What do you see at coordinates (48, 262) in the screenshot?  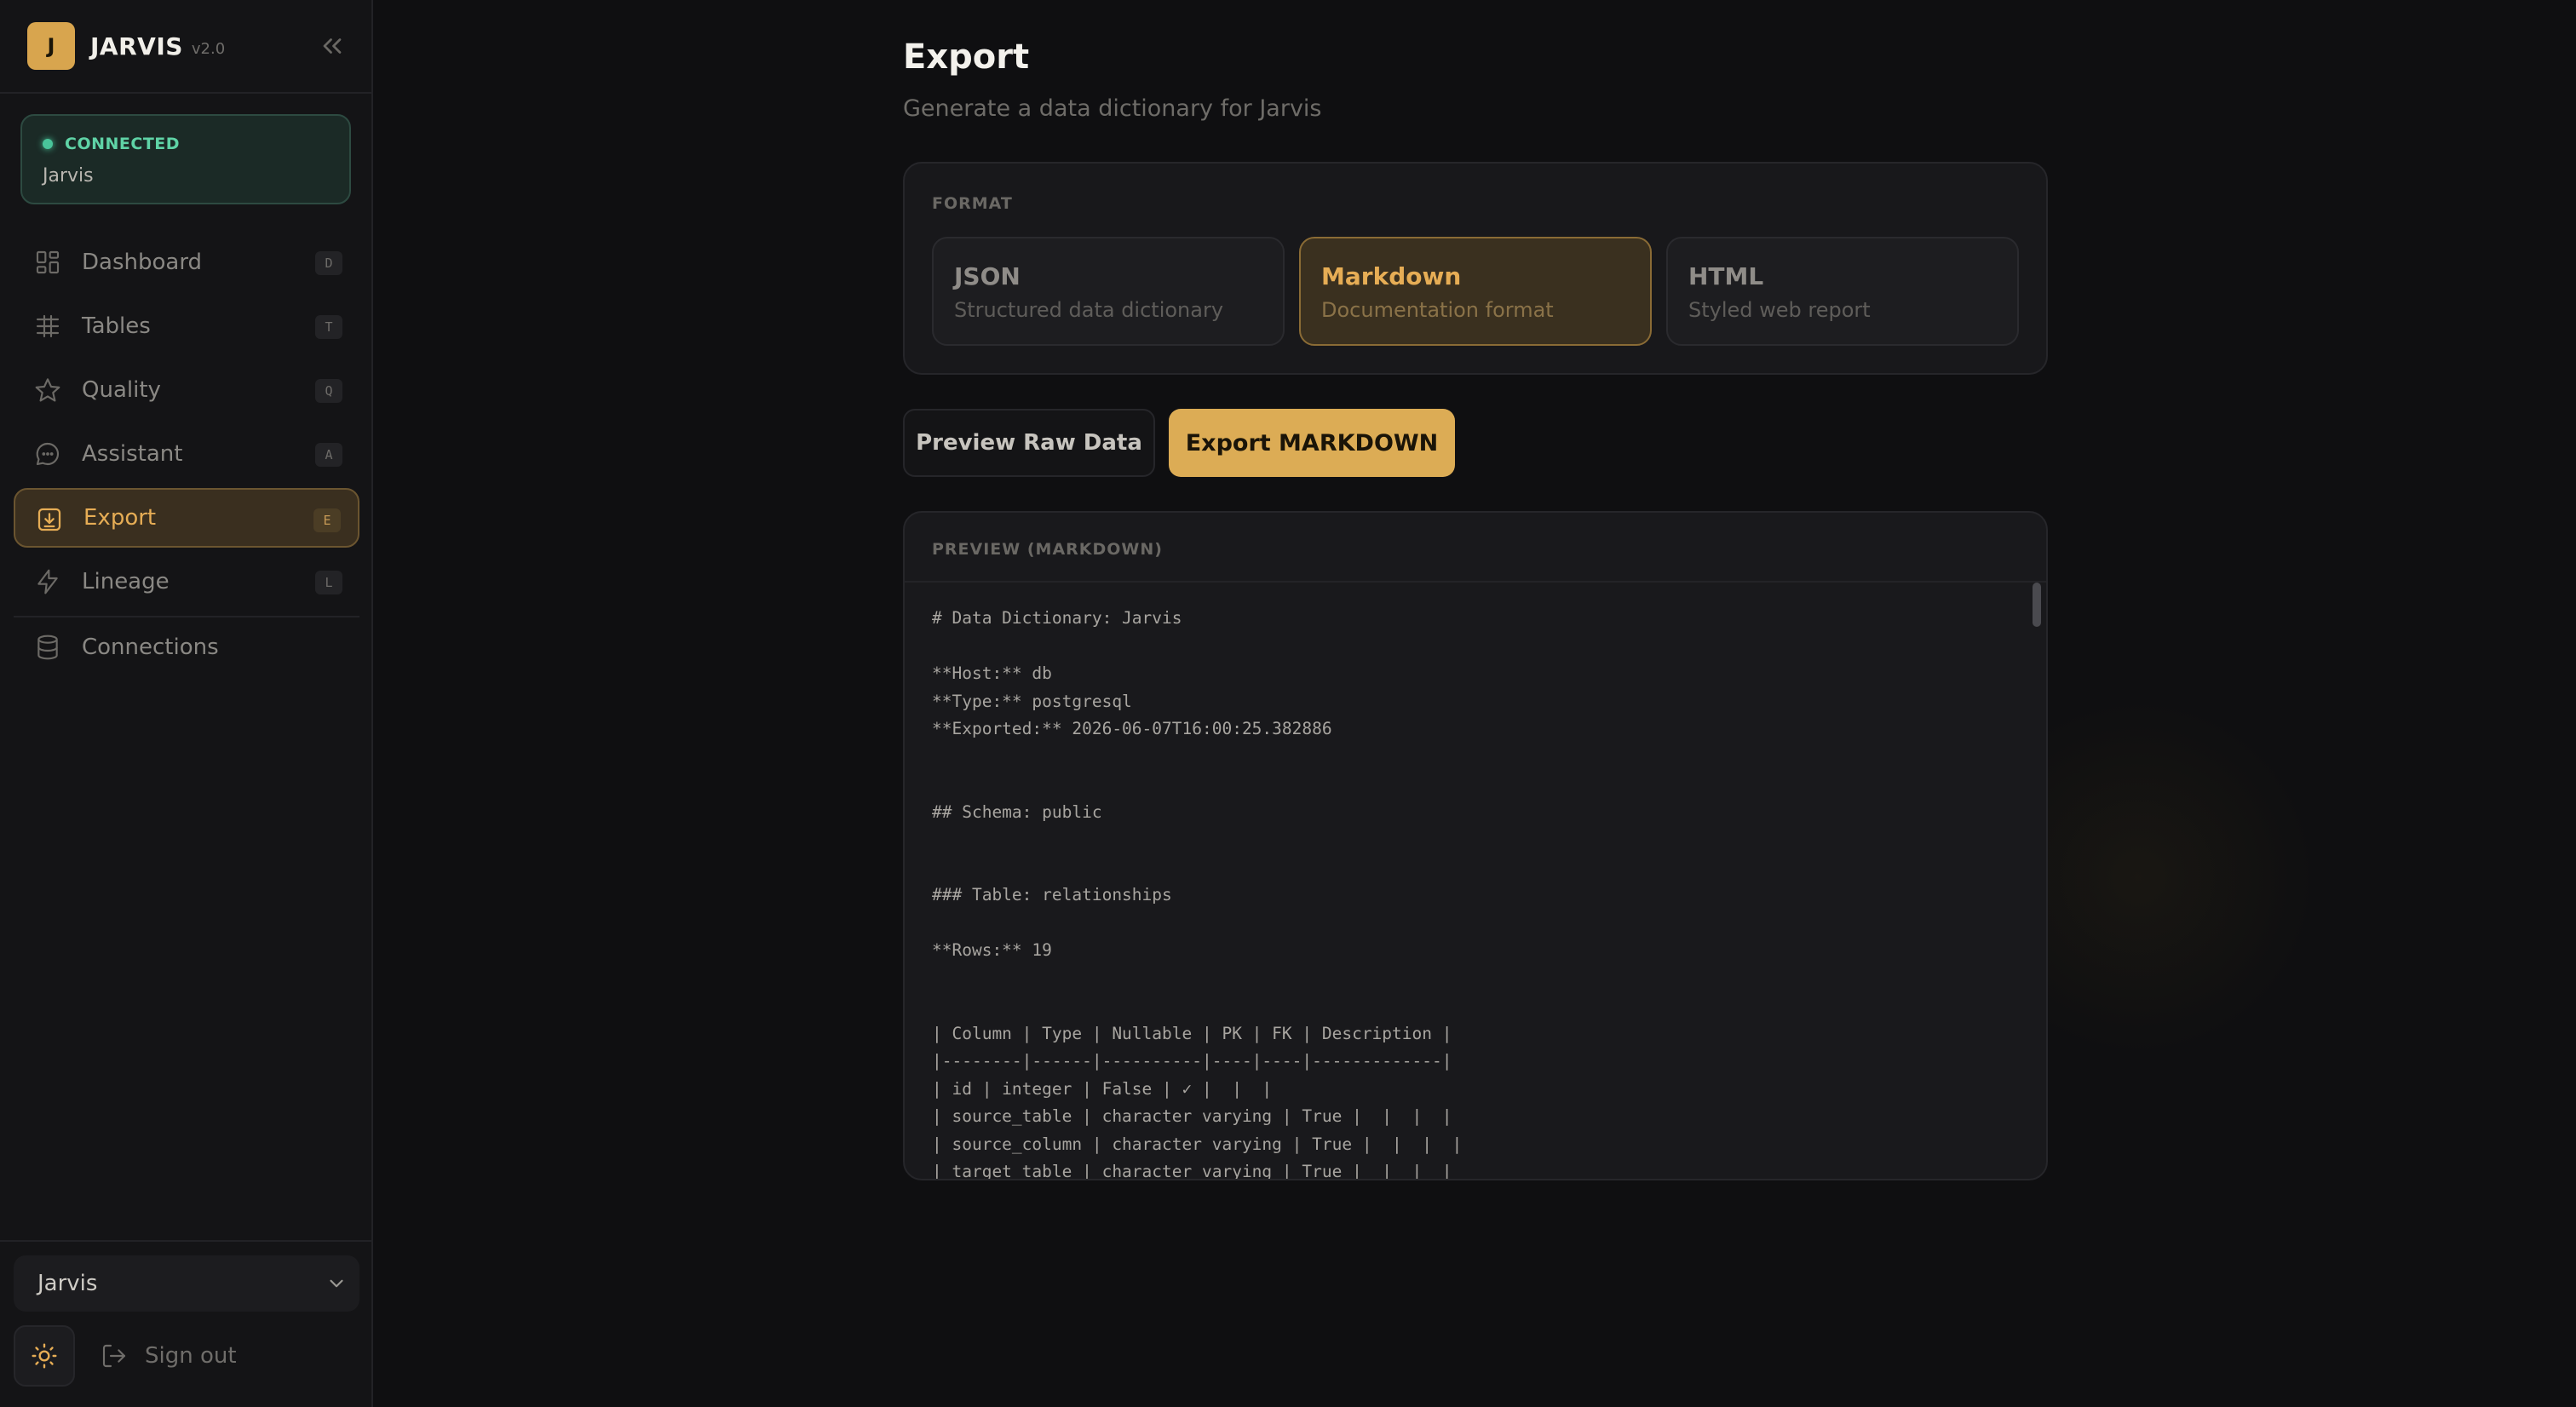 I see `dashboard-icon` at bounding box center [48, 262].